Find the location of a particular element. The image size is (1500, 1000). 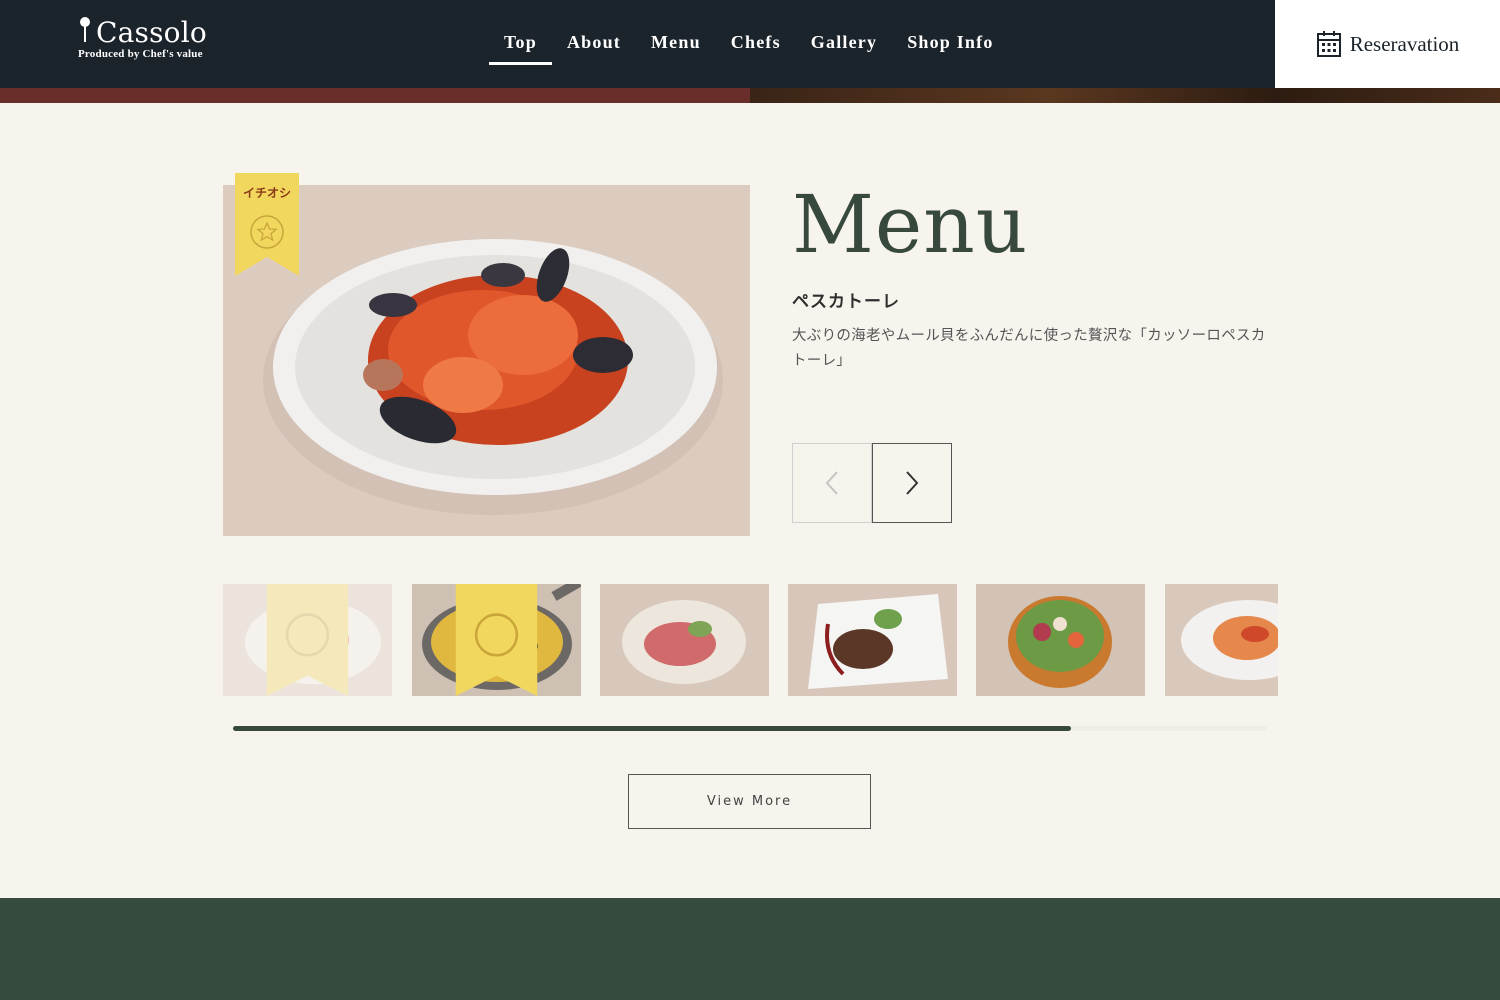

featured-dish-photo is located at coordinates (486, 360).